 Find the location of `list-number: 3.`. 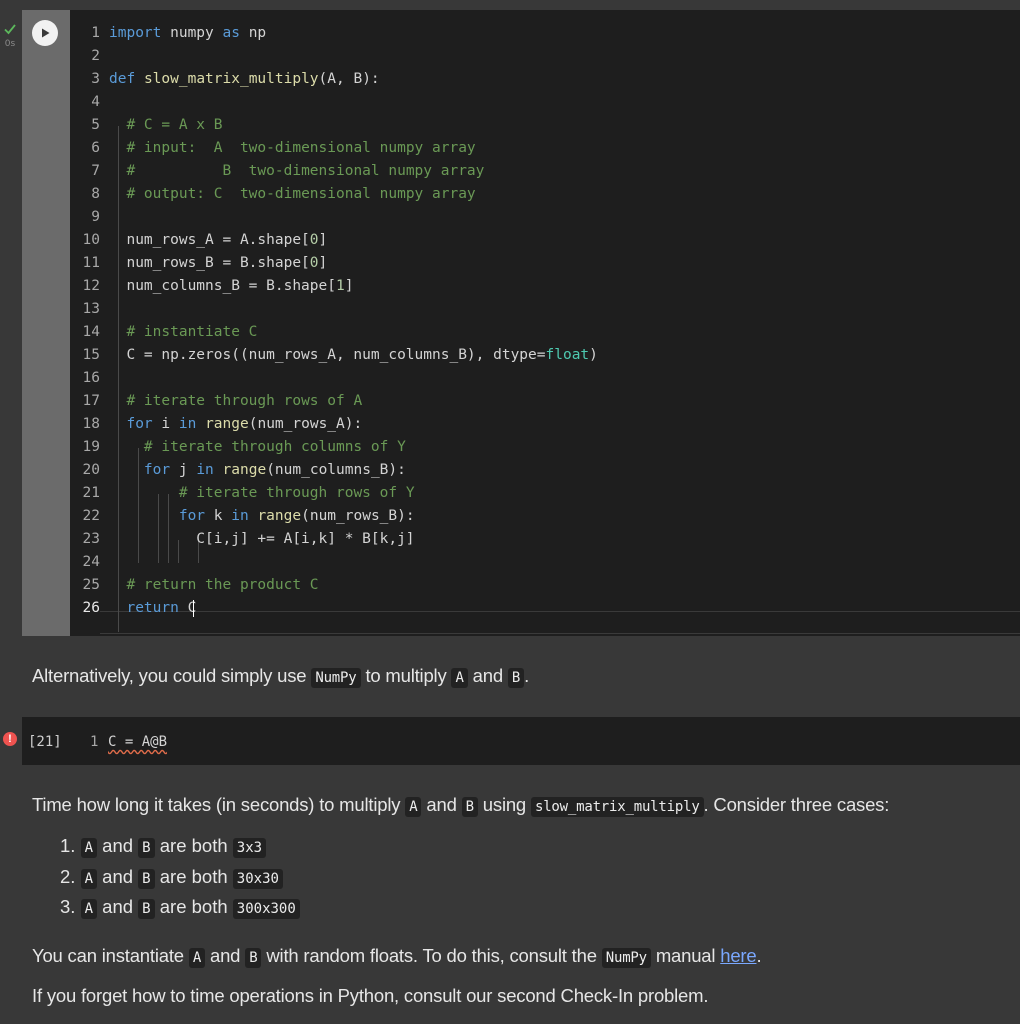

list-number: 3. is located at coordinates (70, 906).